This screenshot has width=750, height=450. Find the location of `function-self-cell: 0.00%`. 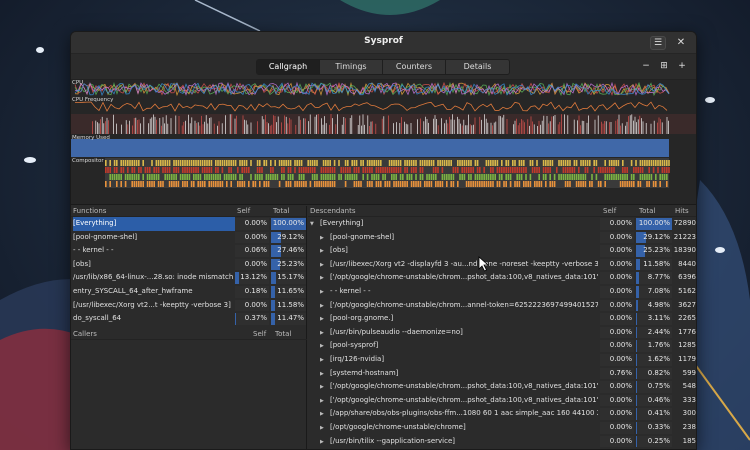

function-self-cell: 0.00% is located at coordinates (252, 264).